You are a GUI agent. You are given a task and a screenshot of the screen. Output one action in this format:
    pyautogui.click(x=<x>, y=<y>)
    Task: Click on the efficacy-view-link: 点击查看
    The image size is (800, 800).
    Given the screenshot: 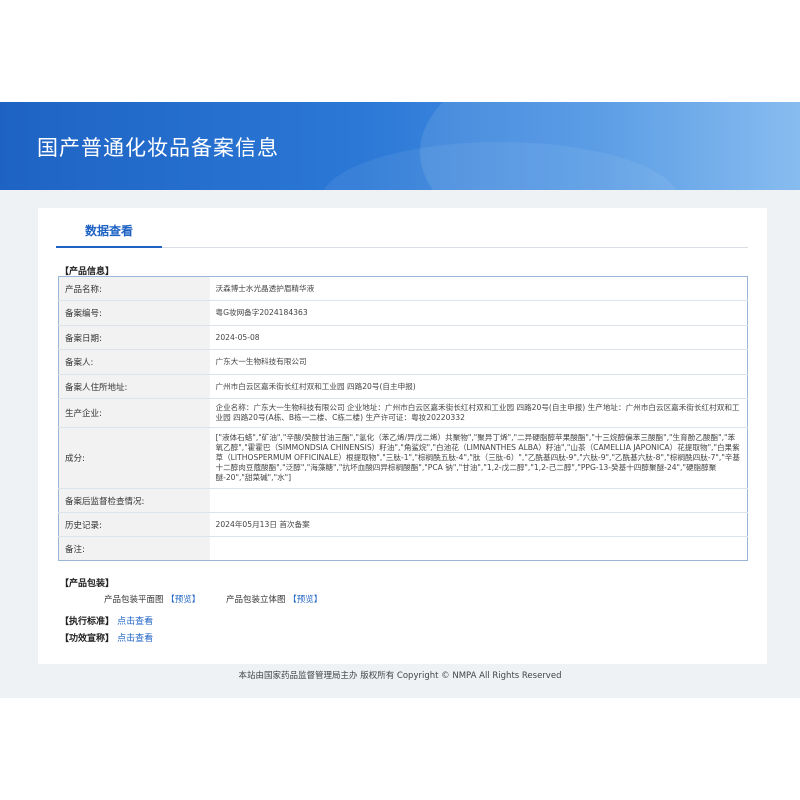 What is the action you would take?
    pyautogui.click(x=135, y=639)
    